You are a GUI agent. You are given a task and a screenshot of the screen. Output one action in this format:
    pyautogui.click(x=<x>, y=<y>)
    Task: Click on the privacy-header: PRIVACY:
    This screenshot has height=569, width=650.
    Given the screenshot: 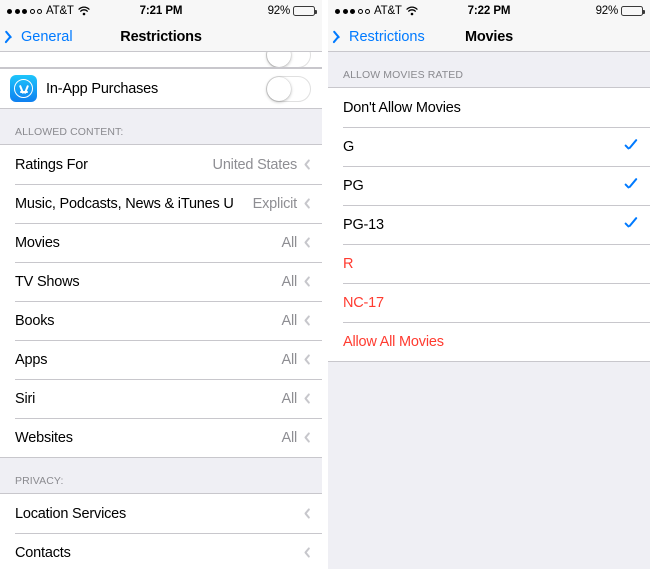 What is the action you would take?
    pyautogui.click(x=39, y=481)
    